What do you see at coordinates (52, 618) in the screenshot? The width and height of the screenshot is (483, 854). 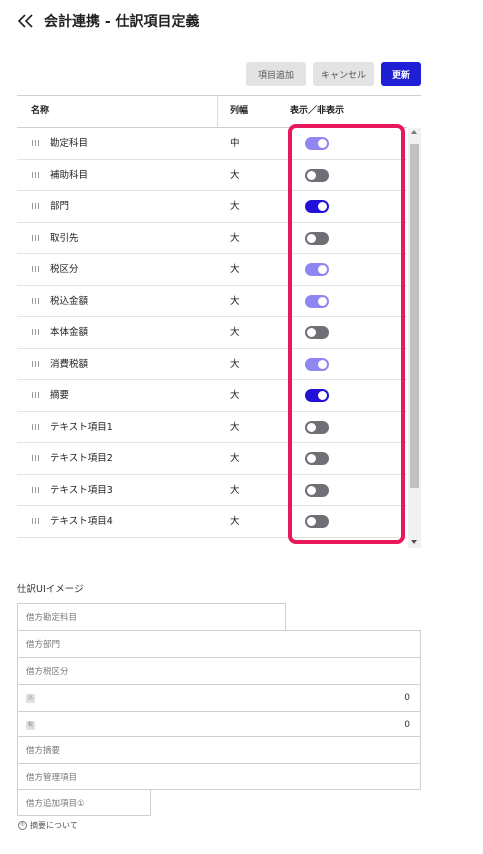 I see `field-label: 借方勘定科目` at bounding box center [52, 618].